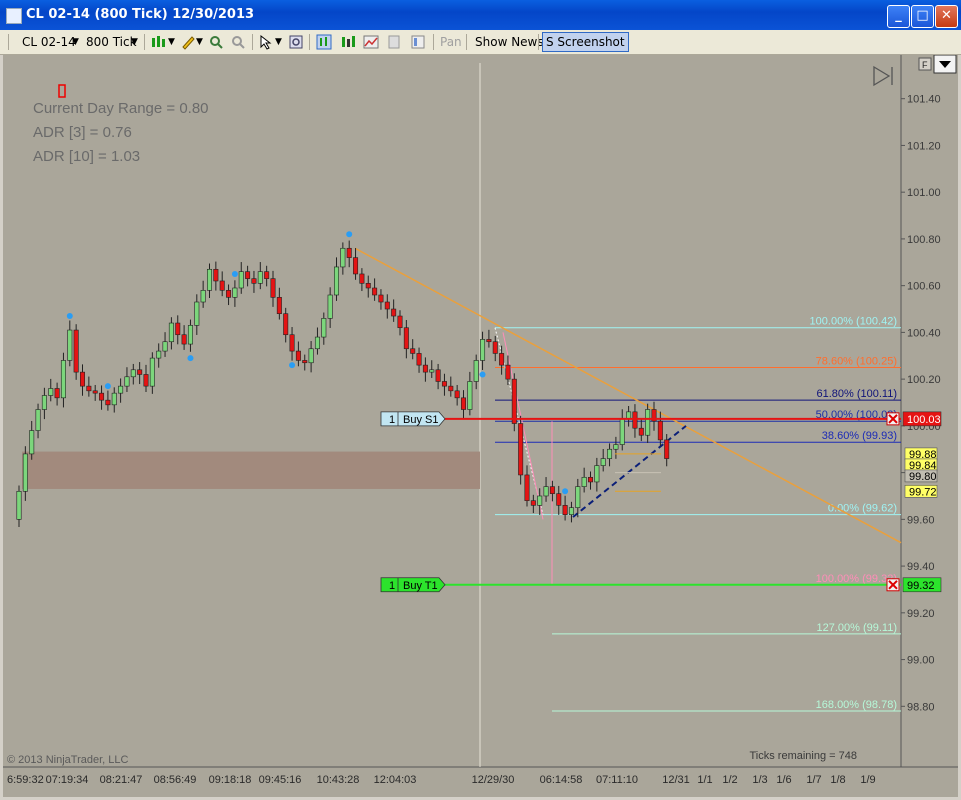  I want to click on strategies-icon, so click(371, 42).